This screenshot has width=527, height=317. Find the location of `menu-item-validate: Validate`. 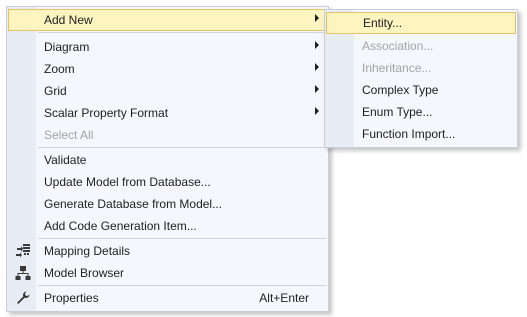

menu-item-validate: Validate is located at coordinates (167, 160).